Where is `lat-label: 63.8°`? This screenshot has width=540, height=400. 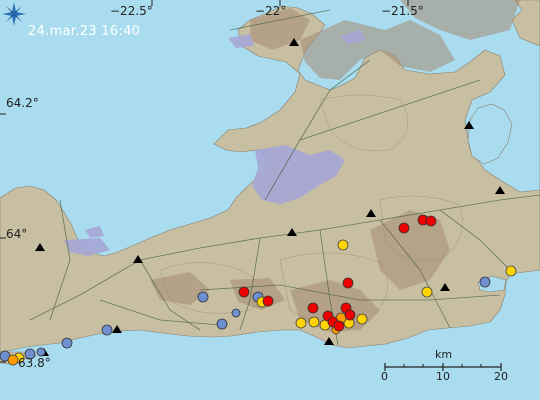
lat-label: 63.8° is located at coordinates (34, 363).